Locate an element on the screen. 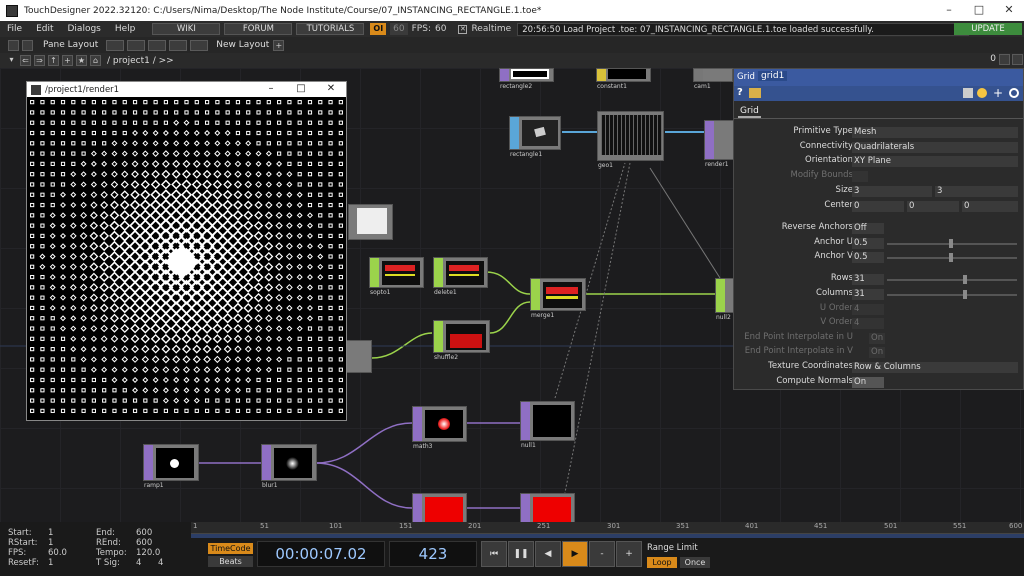 The image size is (1024, 576). columns-slider is located at coordinates (952, 295).